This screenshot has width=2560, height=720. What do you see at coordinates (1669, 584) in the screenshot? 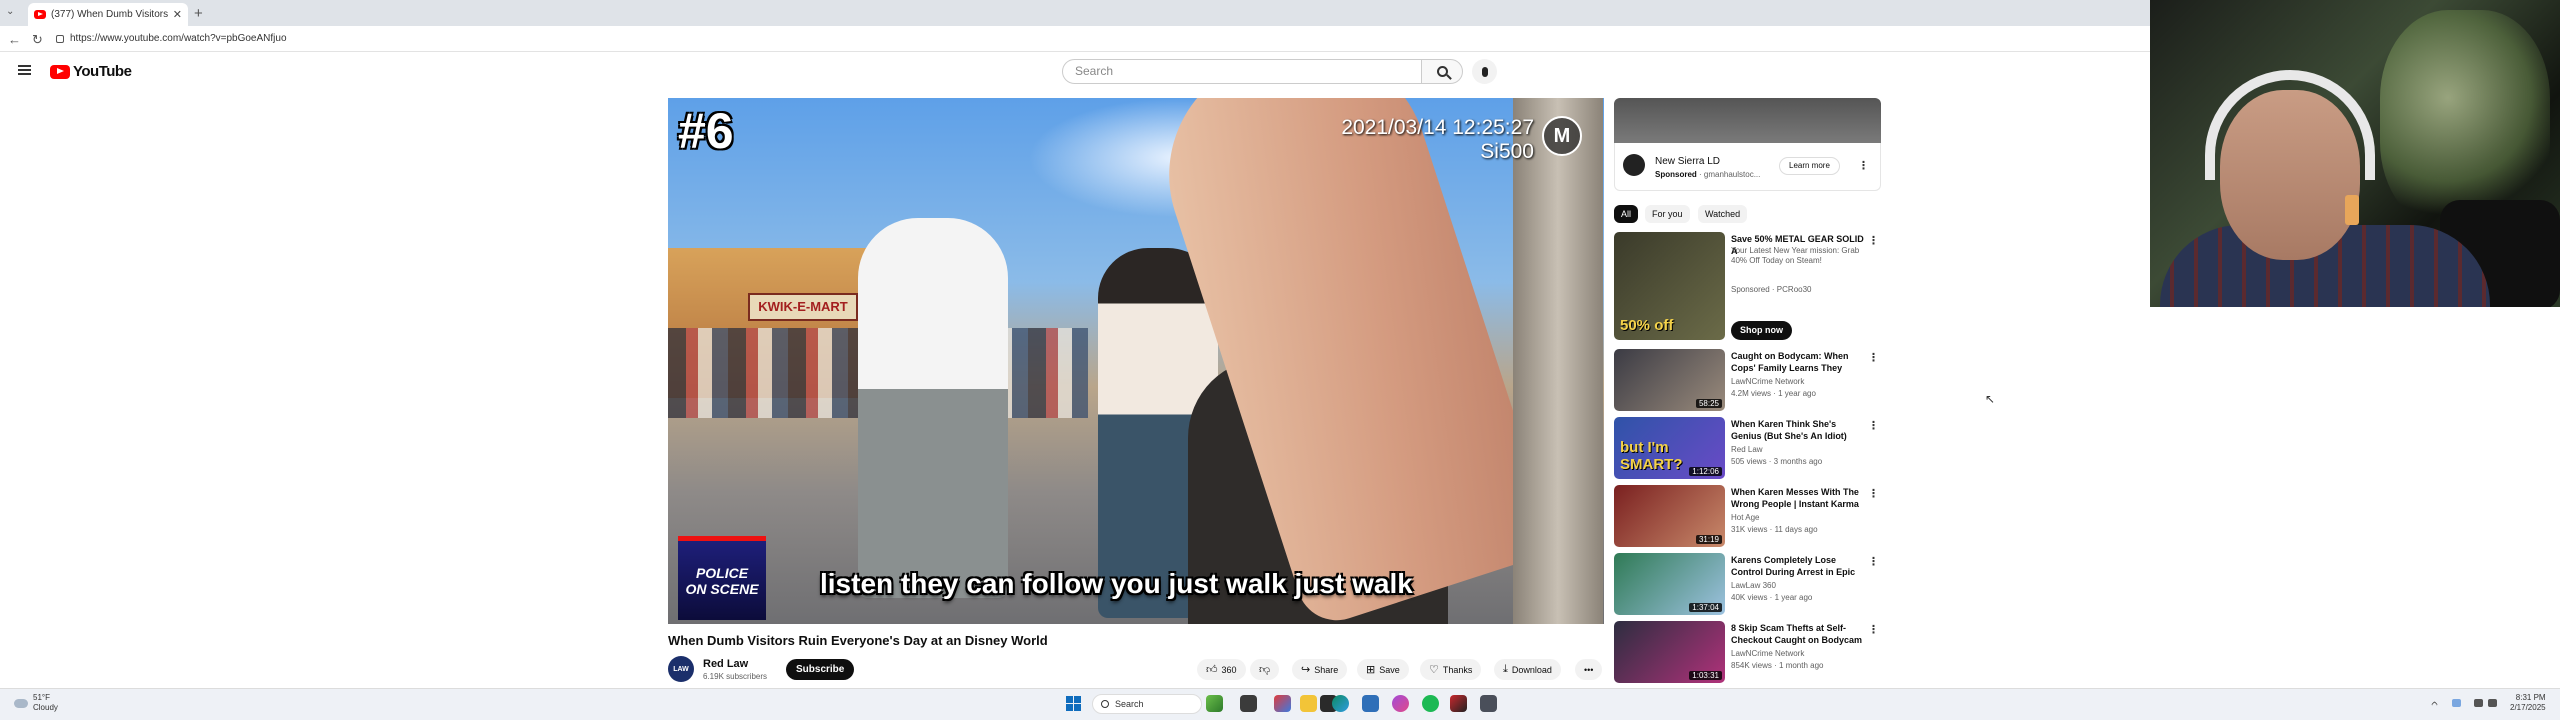
I see `recommendation-thumbnail: 1:37:04` at bounding box center [1669, 584].